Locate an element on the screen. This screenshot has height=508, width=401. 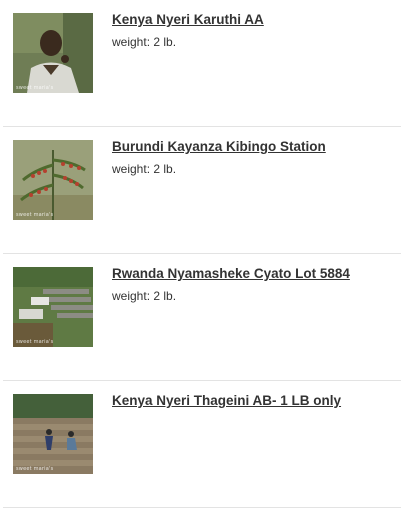
drying-beds-photo-icon is located at coordinates (53, 307).